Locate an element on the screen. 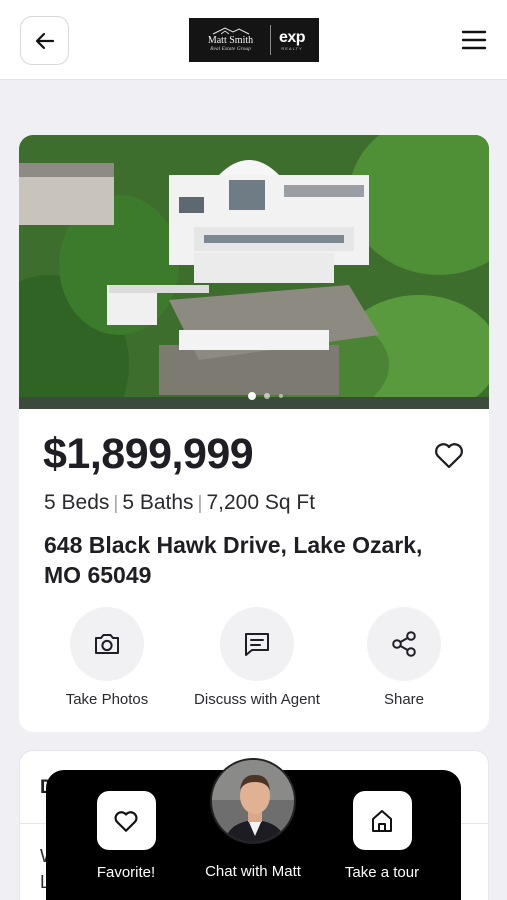 This screenshot has height=900, width=507. discuss-agent-button is located at coordinates (257, 644).